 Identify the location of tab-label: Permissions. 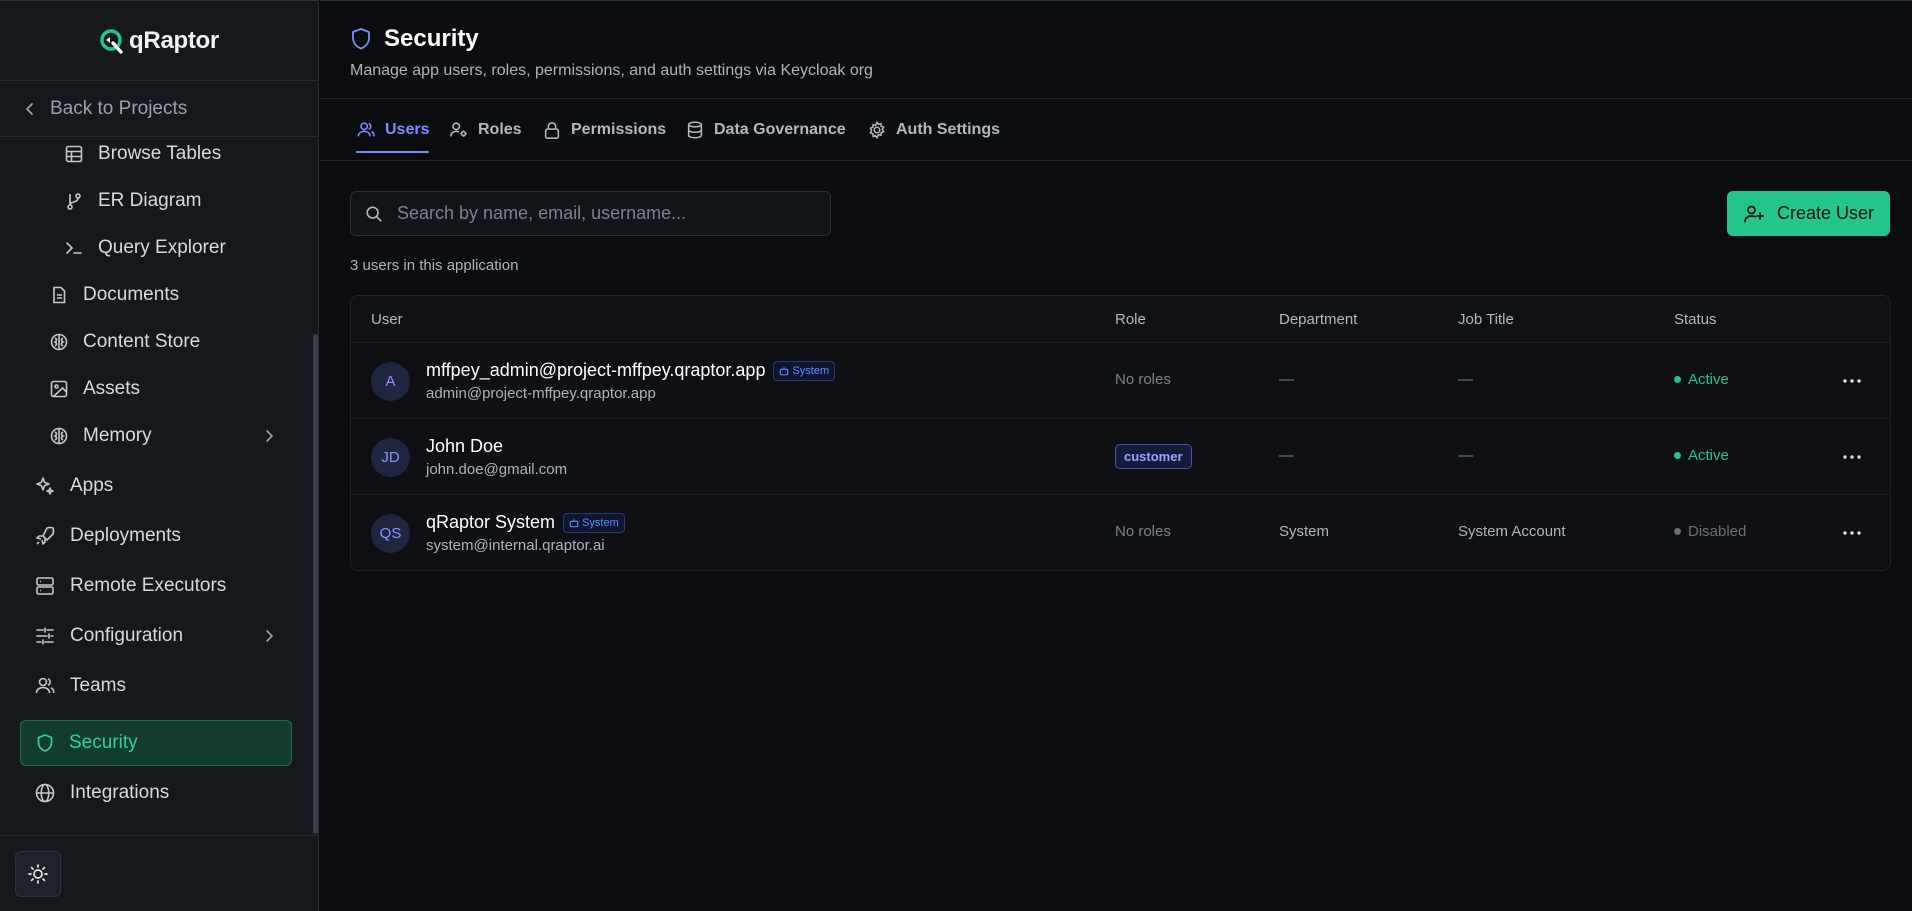
(619, 129).